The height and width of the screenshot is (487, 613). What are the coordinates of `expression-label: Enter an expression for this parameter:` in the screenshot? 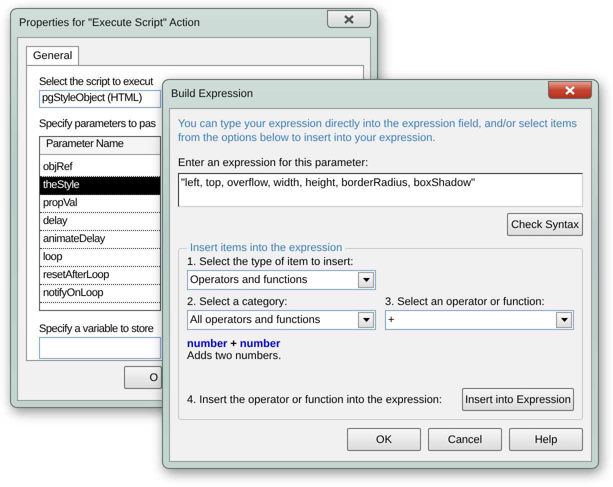 It's located at (274, 163).